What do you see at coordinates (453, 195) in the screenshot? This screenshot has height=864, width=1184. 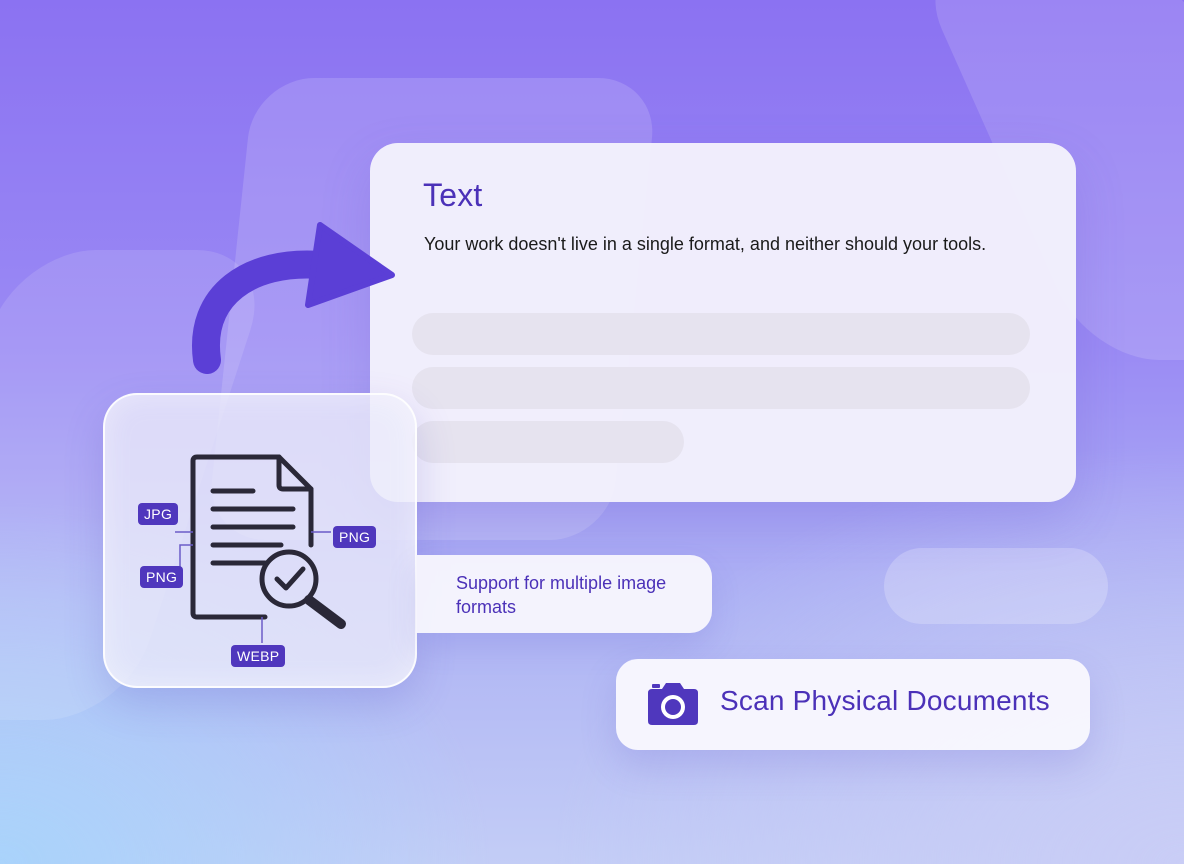 I see `card-title: Text` at bounding box center [453, 195].